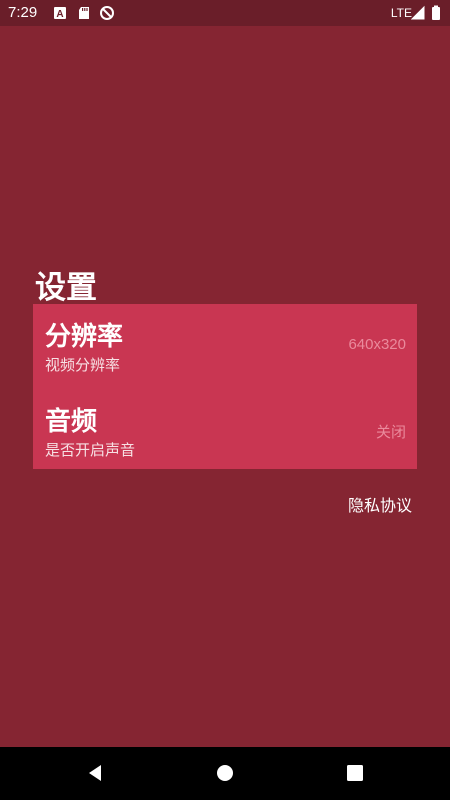 The width and height of the screenshot is (450, 800). What do you see at coordinates (418, 13) in the screenshot?
I see `signal-icon` at bounding box center [418, 13].